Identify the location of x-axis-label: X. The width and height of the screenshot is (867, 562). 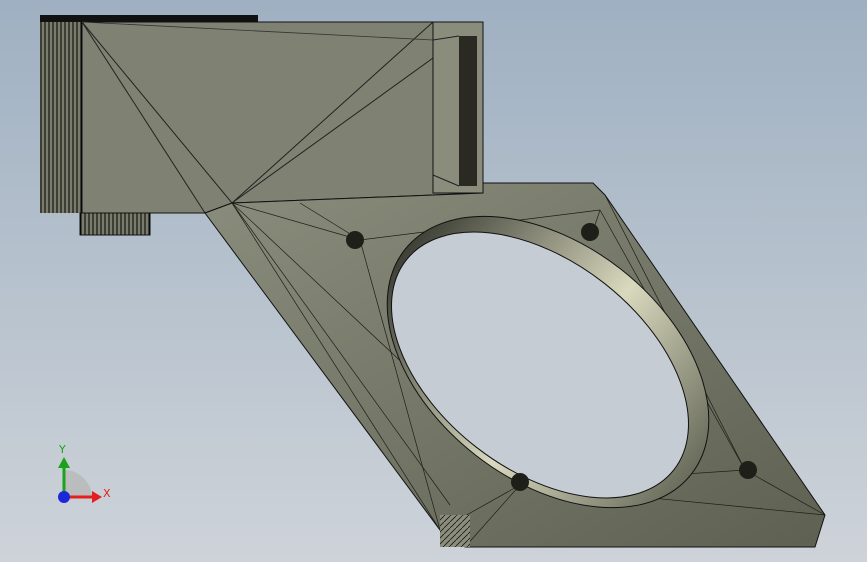
(107, 493).